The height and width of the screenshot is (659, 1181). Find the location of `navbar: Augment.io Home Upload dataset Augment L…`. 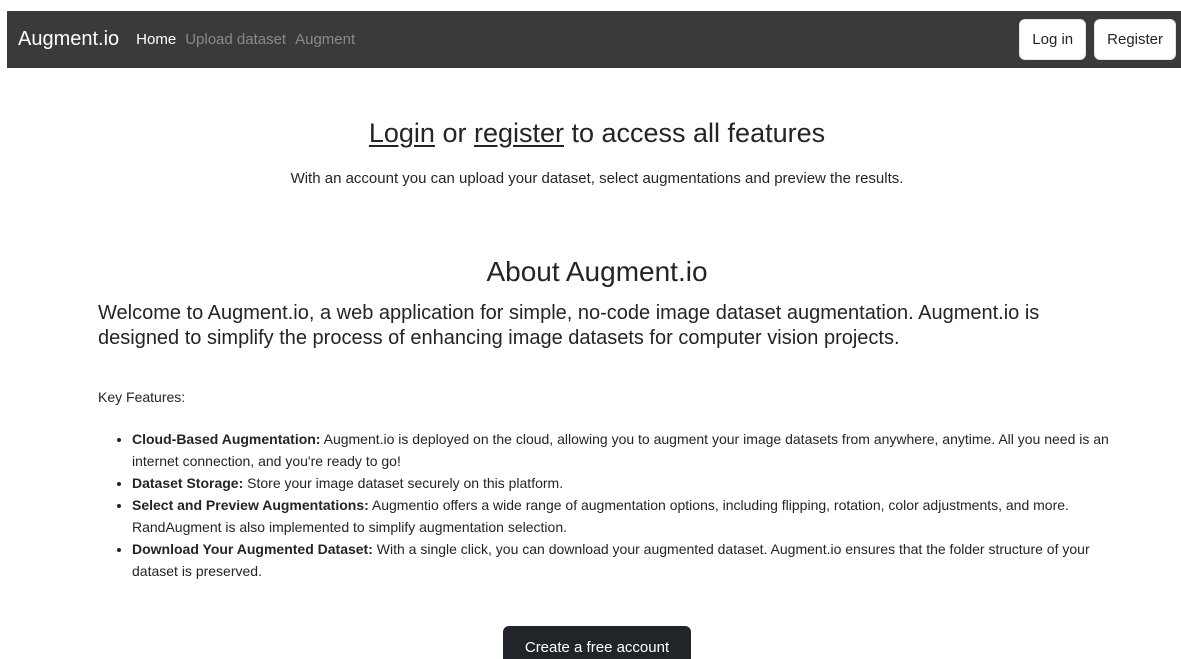

navbar: Augment.io Home Upload dataset Augment L… is located at coordinates (594, 39).